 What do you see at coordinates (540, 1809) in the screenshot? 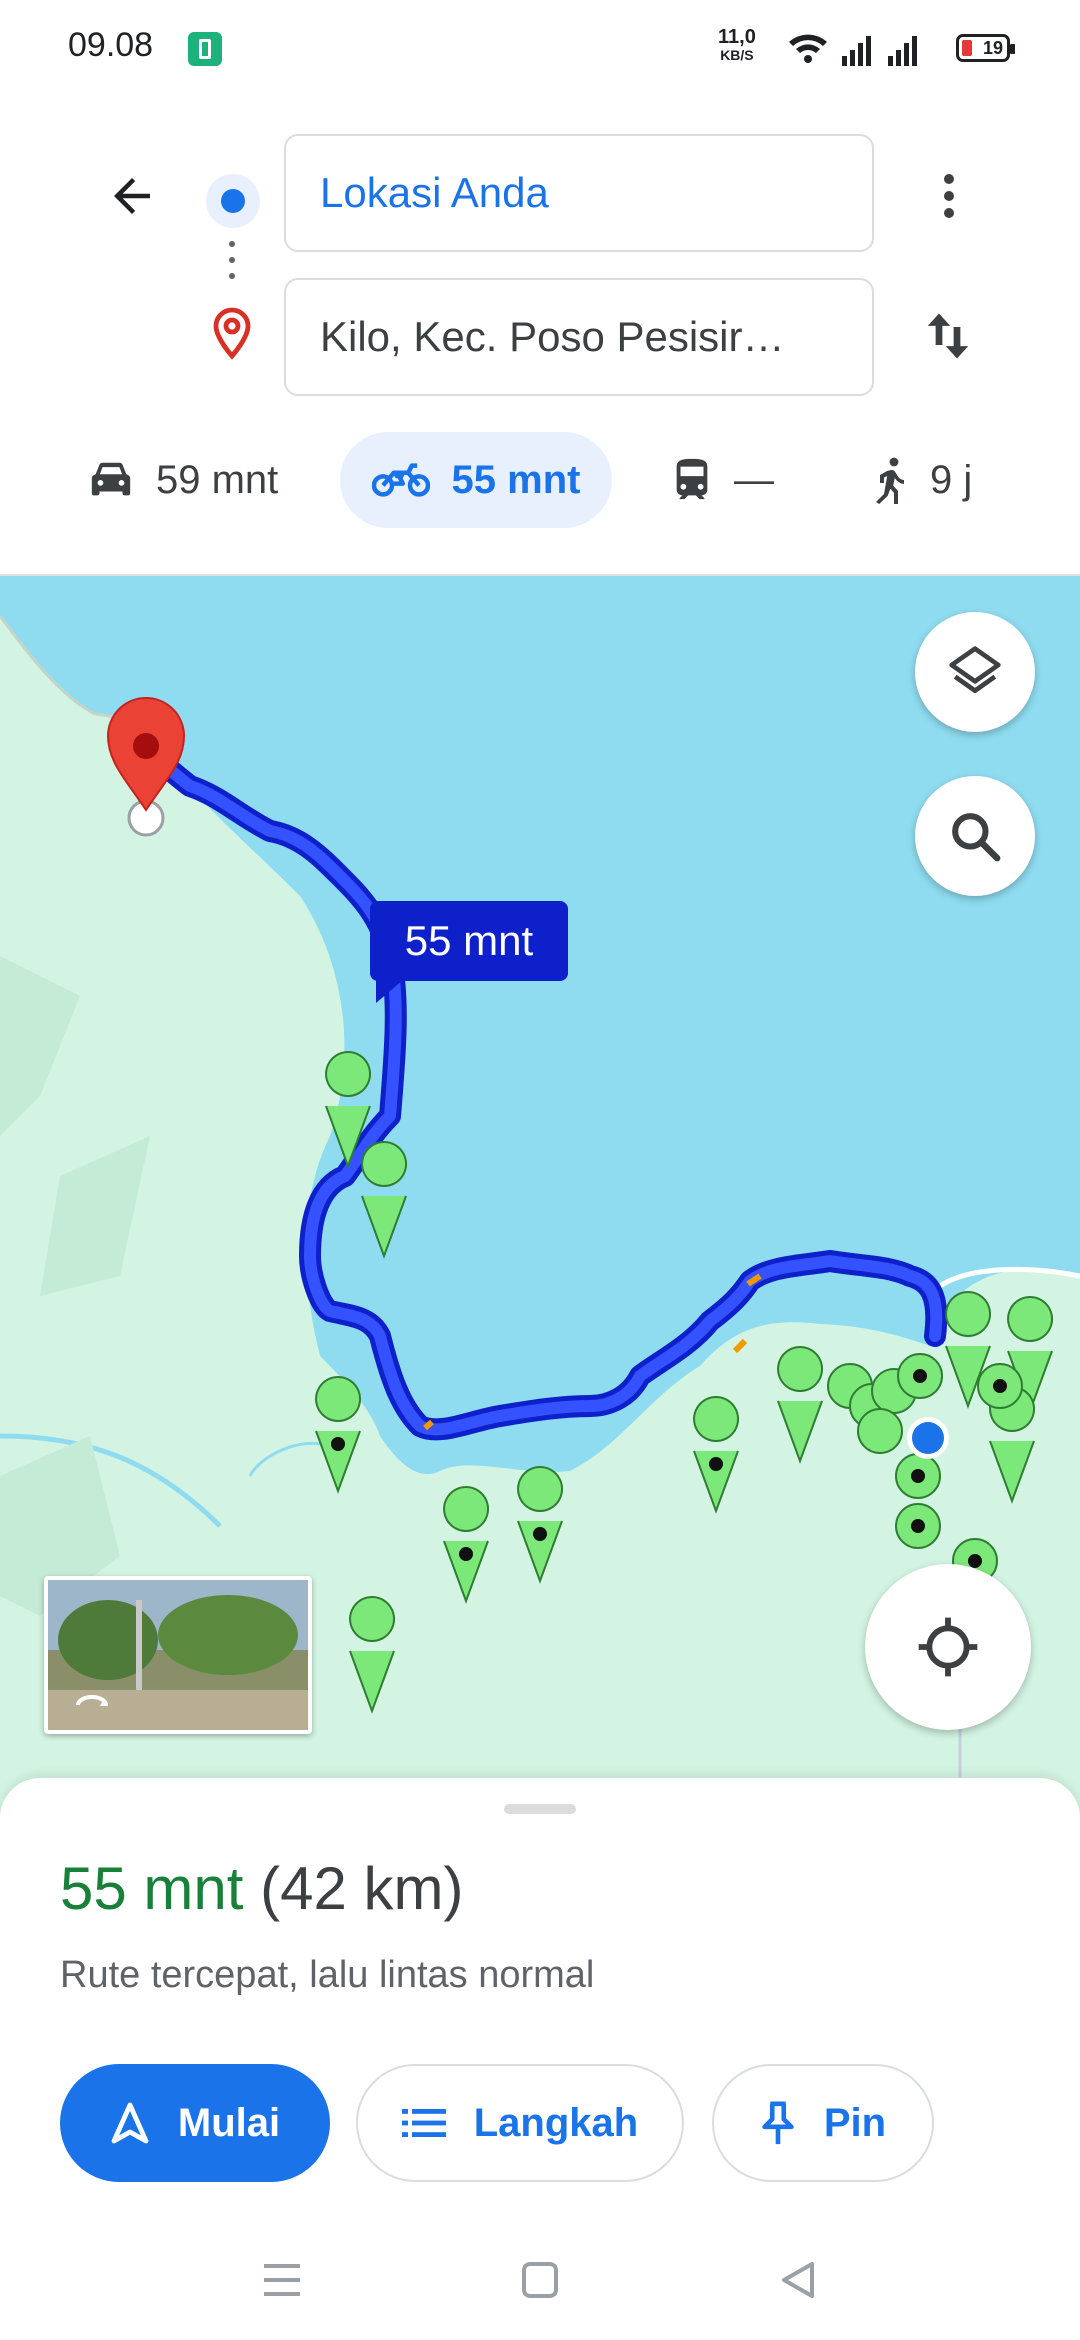
I see `drag-handle` at bounding box center [540, 1809].